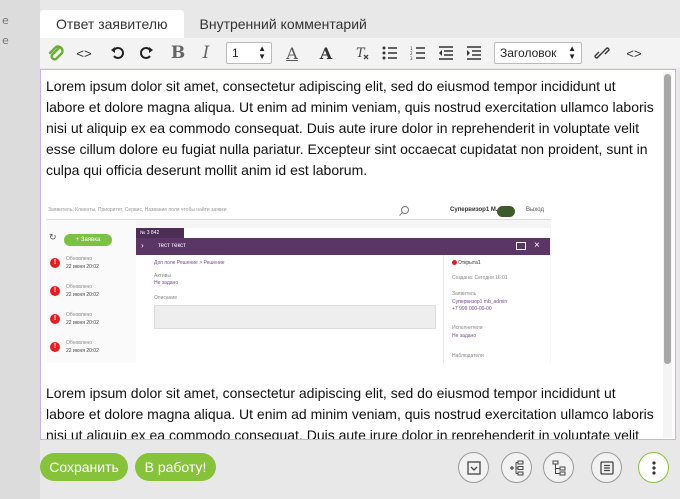 The height and width of the screenshot is (499, 680). What do you see at coordinates (112, 24) in the screenshot?
I see `tab-reply-to-applicant: Ответ заявителю` at bounding box center [112, 24].